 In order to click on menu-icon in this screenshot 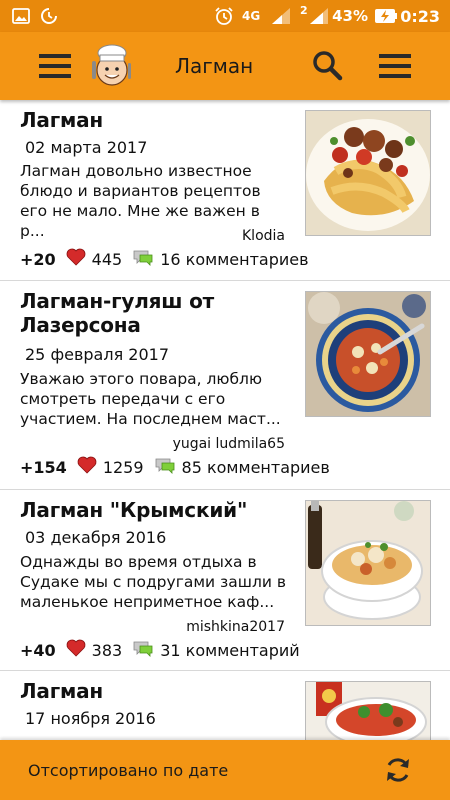, I will do `click(55, 66)`.